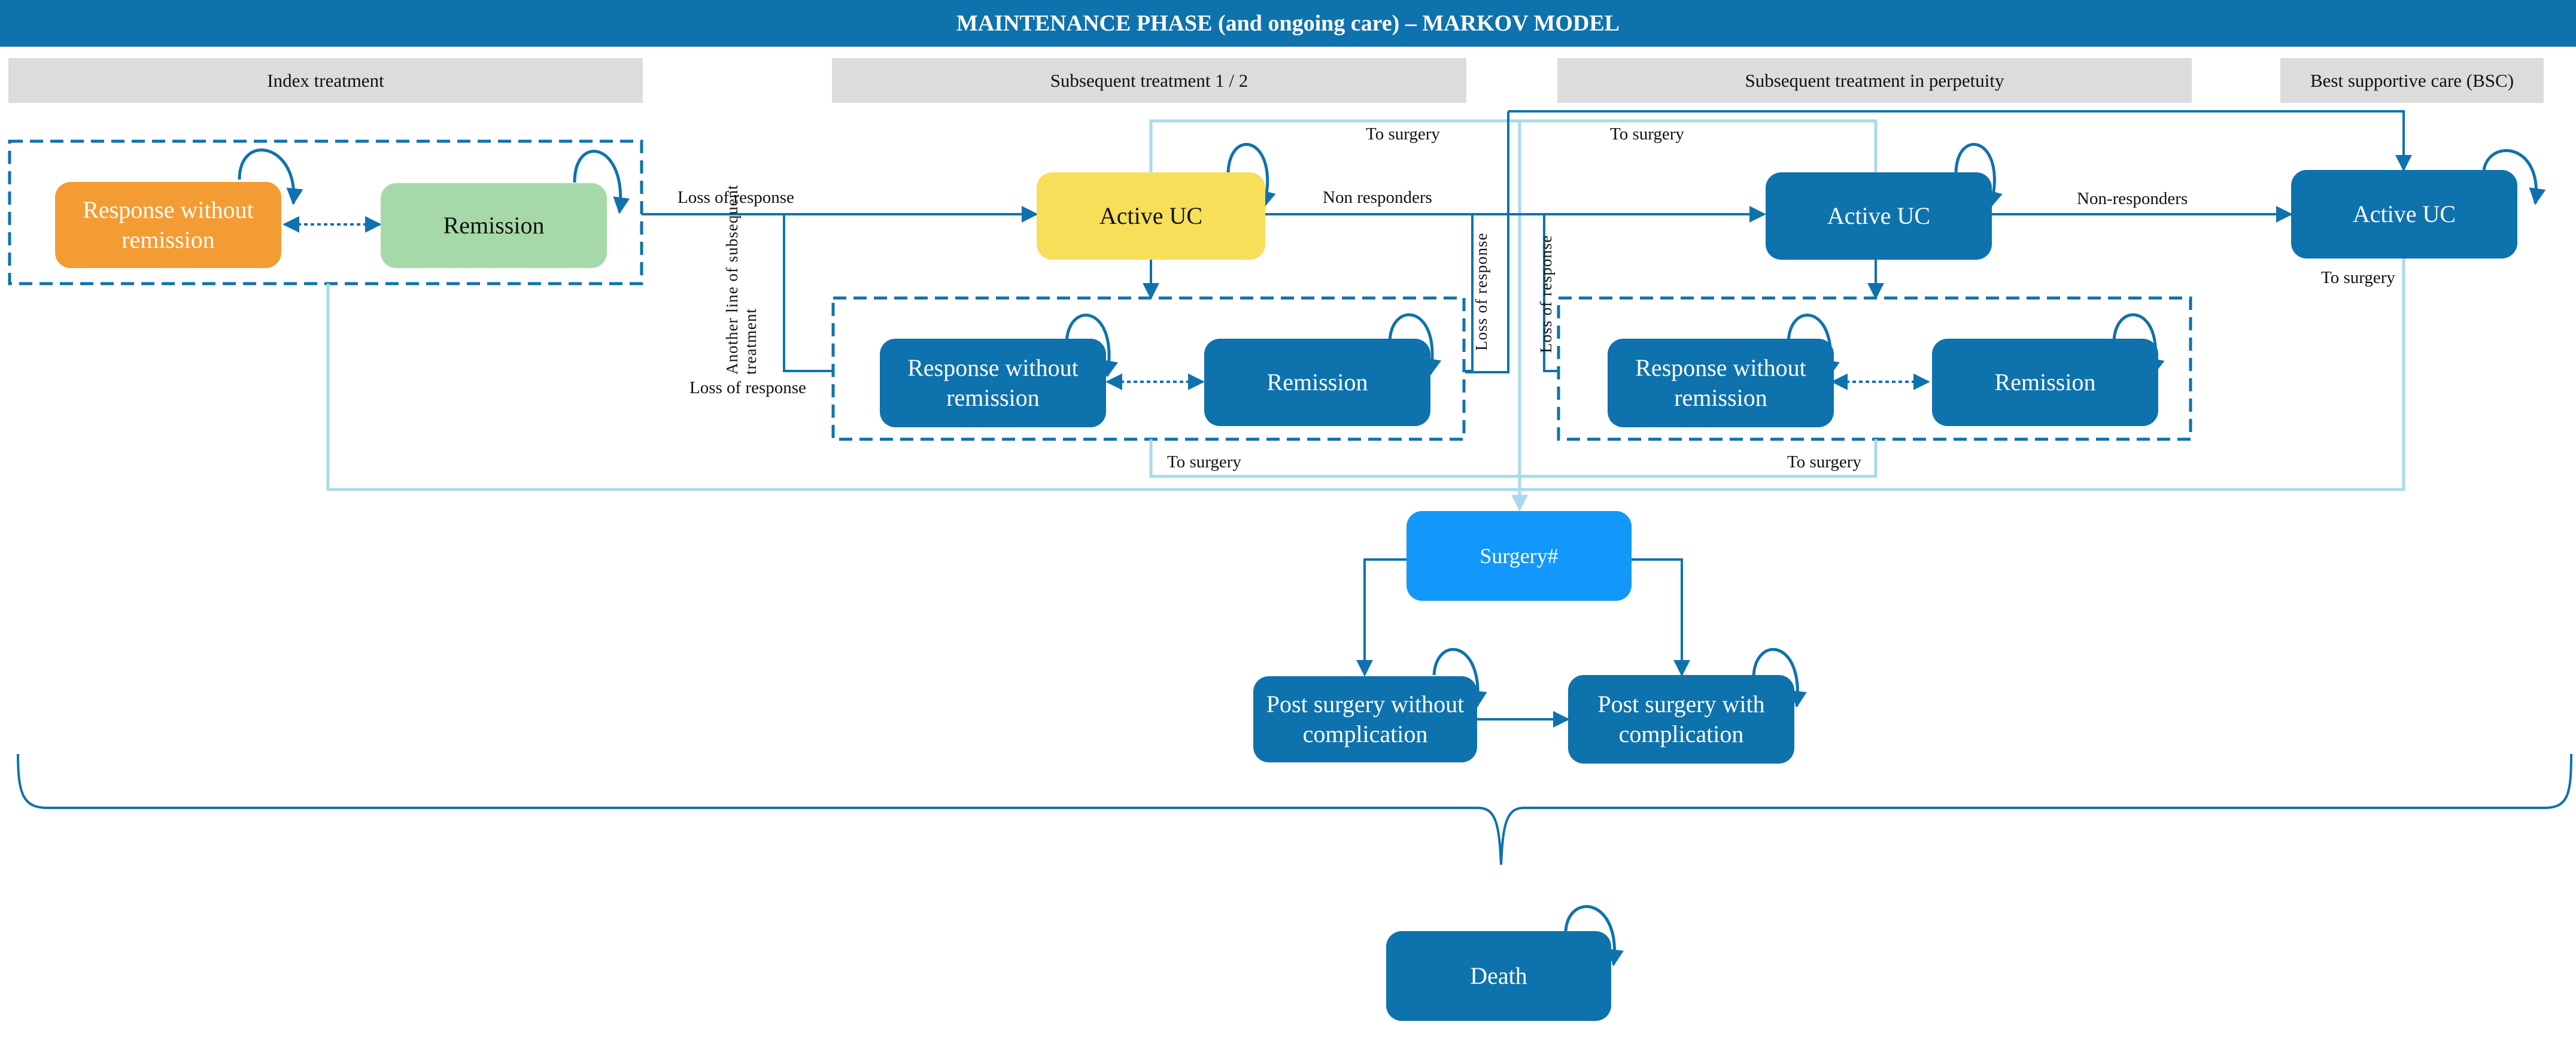  Describe the element at coordinates (1317, 382) in the screenshot. I see `node-sub12-remission: Remission` at that location.